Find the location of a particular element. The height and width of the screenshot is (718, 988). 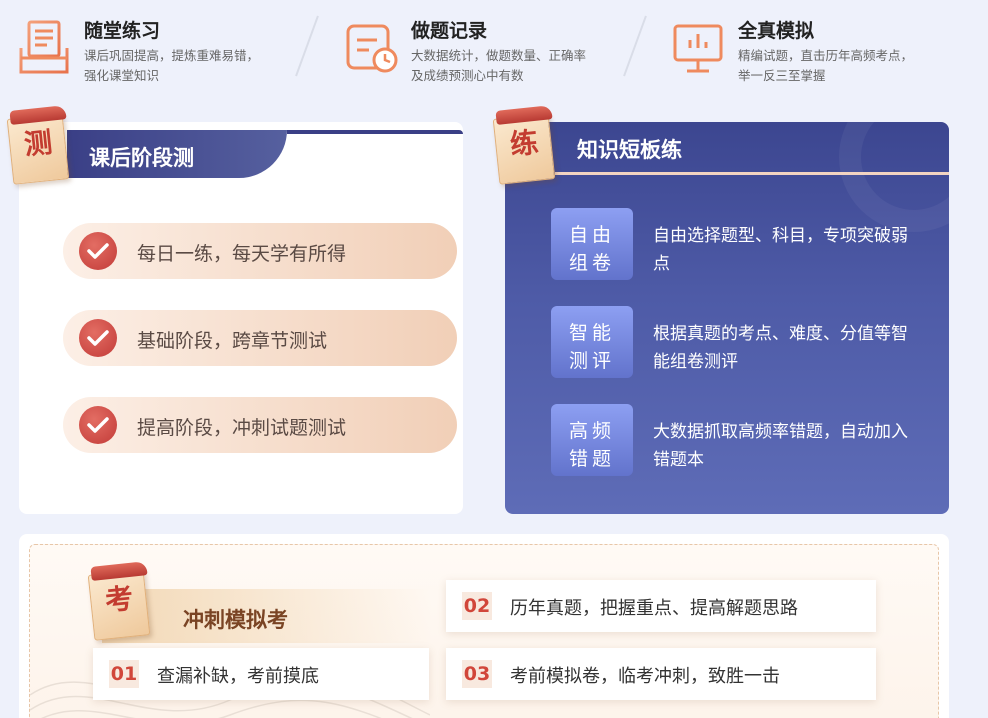

monitor-chart-icon is located at coordinates (698, 47).